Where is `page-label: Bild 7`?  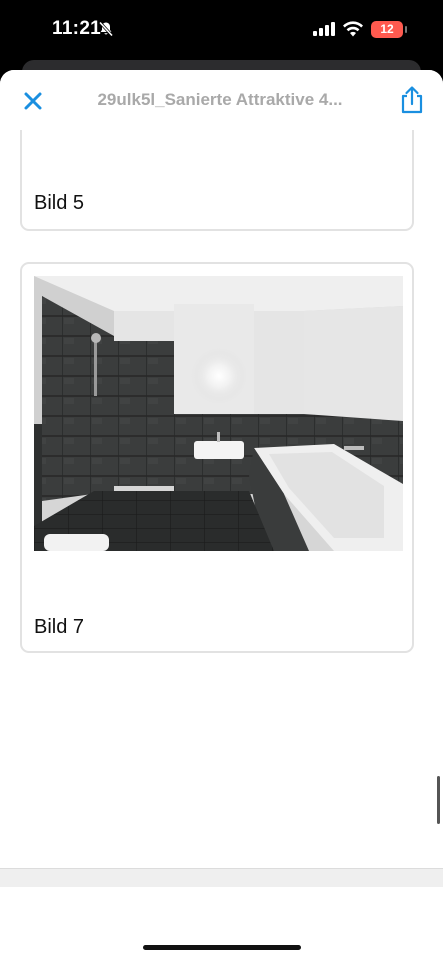
page-label: Bild 7 is located at coordinates (59, 627).